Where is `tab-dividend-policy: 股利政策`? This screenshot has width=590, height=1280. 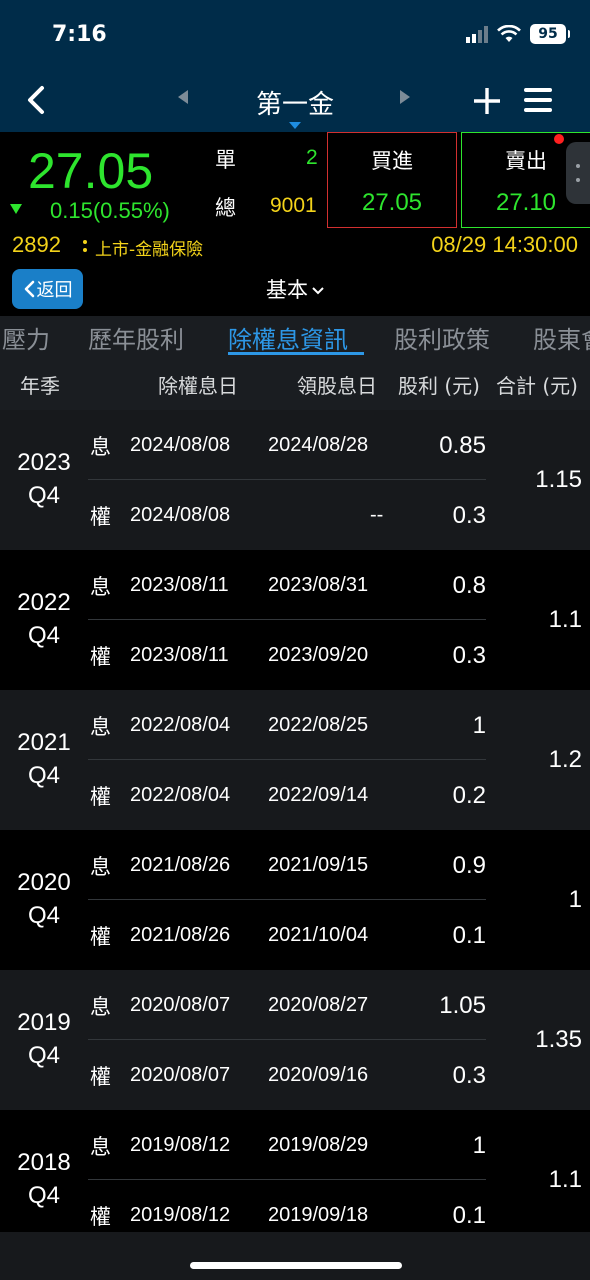 tab-dividend-policy: 股利政策 is located at coordinates (442, 337).